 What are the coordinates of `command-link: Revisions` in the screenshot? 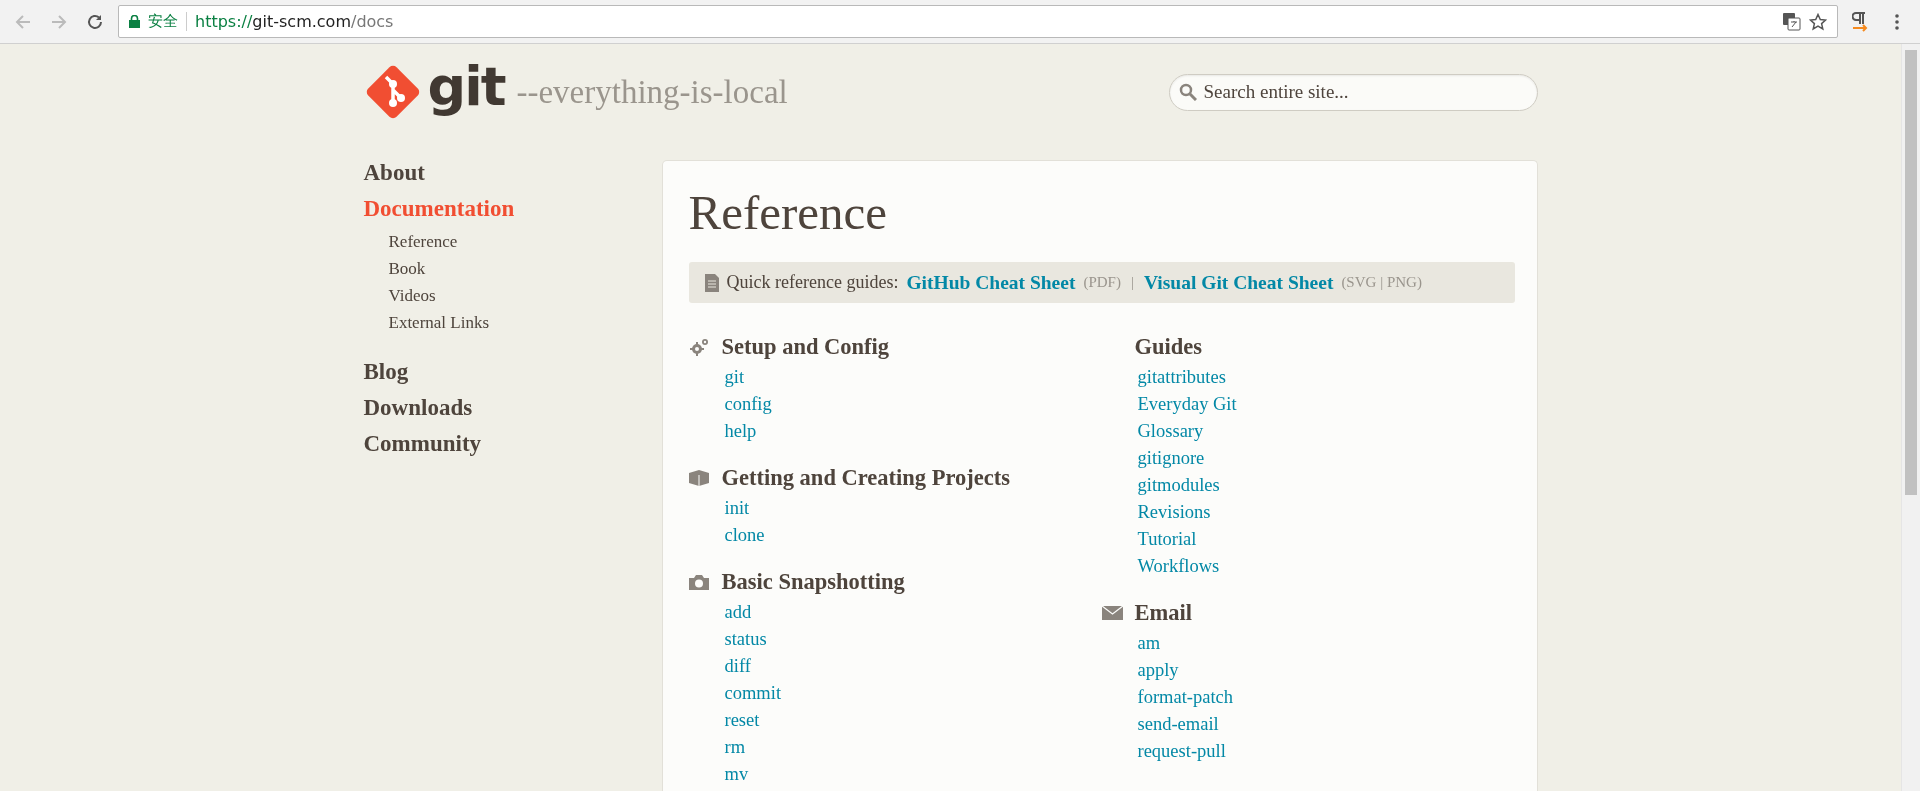 It's located at (1174, 512).